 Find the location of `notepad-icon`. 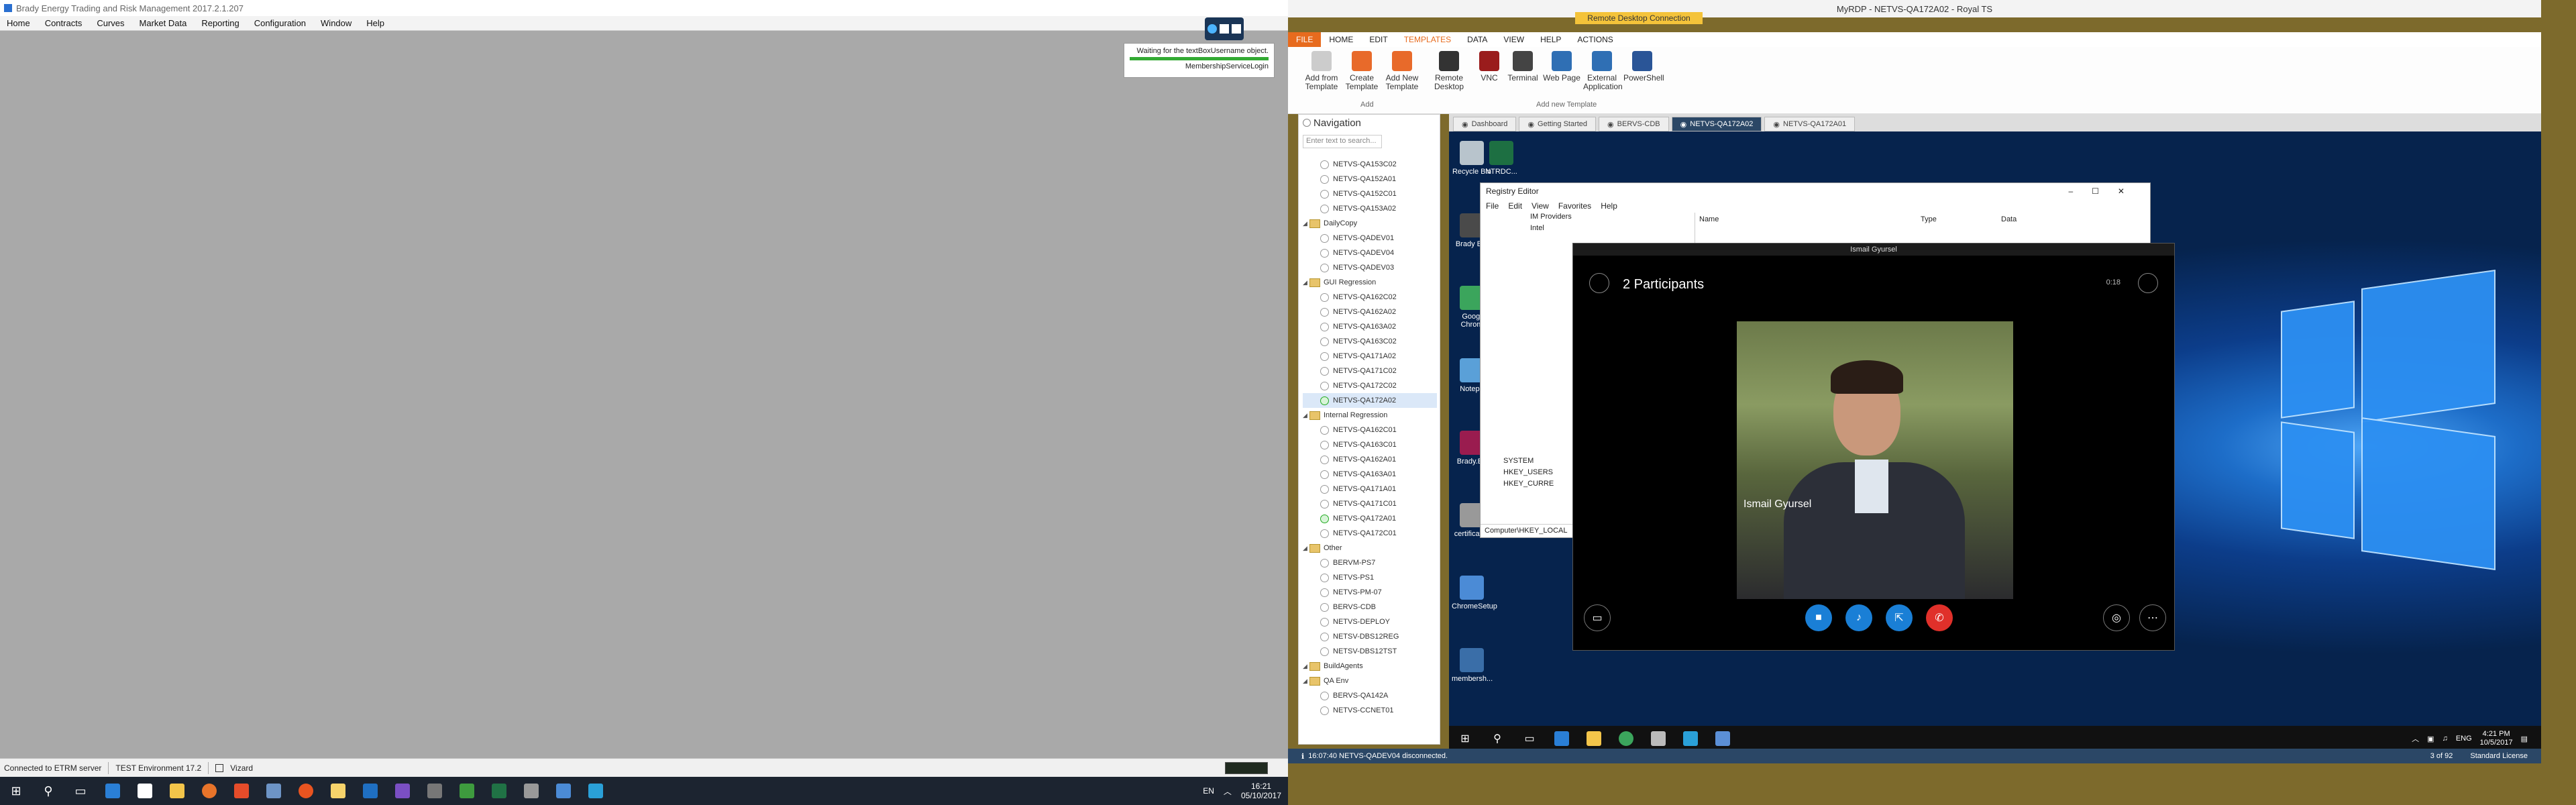

notepad-icon is located at coordinates (467, 791).